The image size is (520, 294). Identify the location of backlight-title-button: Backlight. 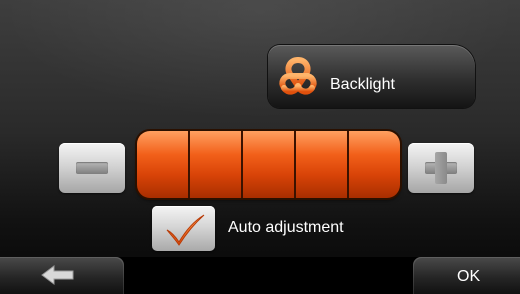
(371, 76).